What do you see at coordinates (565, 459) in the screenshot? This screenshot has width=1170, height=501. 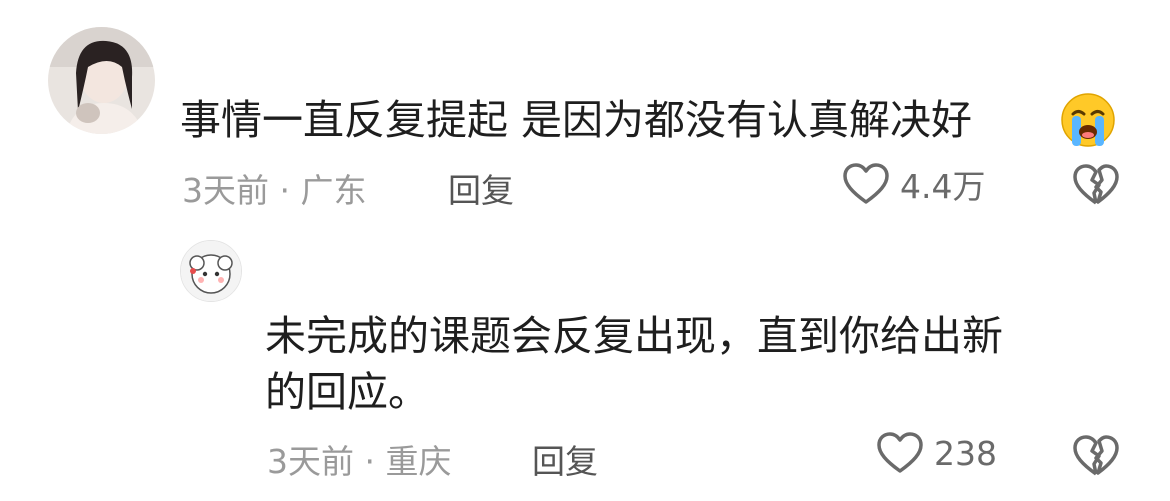 I see `reply-reply-button: 回复` at bounding box center [565, 459].